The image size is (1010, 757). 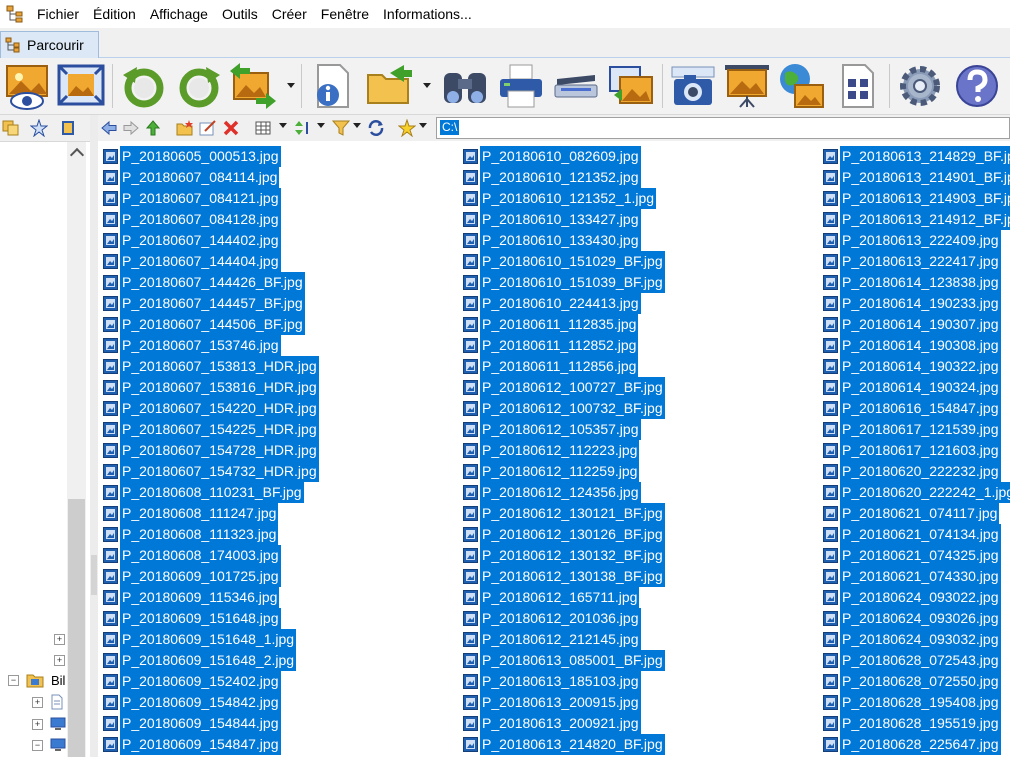 What do you see at coordinates (564, 471) in the screenshot?
I see `file-item: P_20180612_112259.jpg` at bounding box center [564, 471].